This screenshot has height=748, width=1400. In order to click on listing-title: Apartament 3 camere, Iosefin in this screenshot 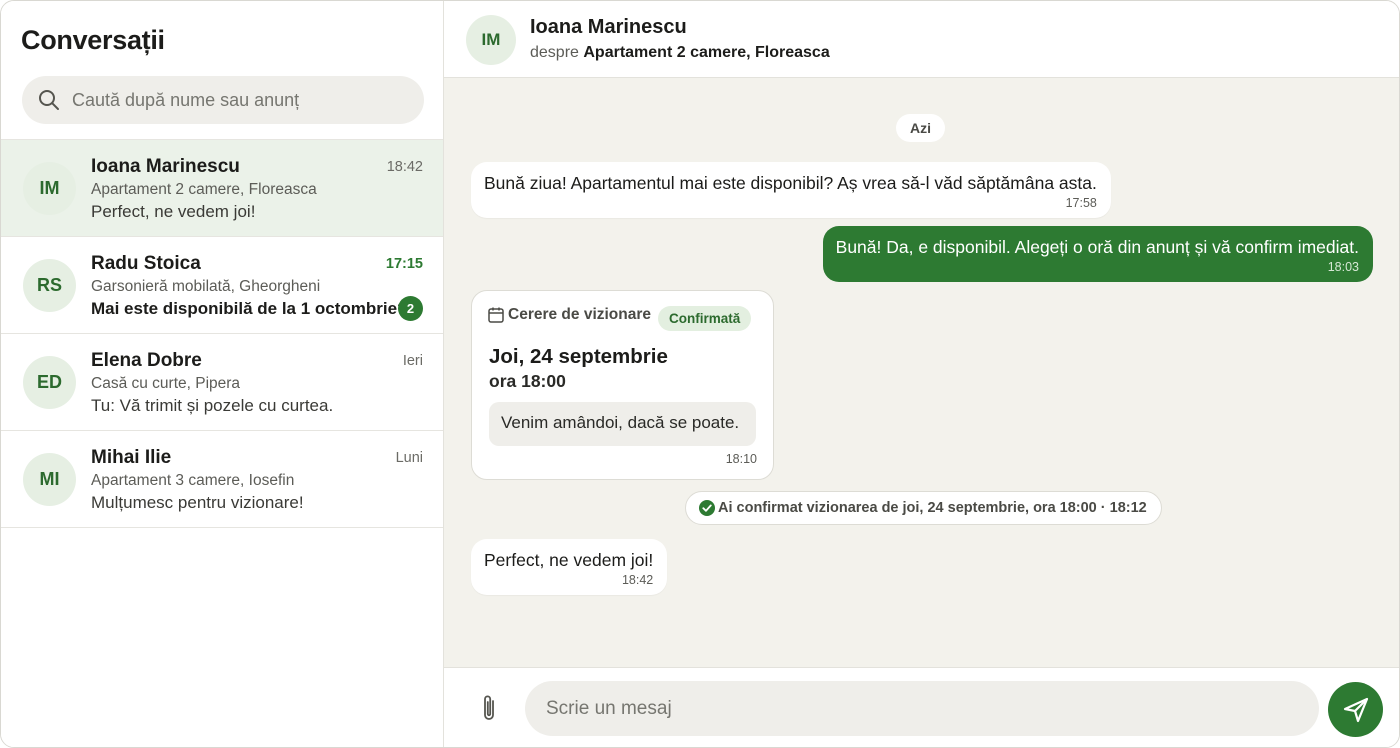, I will do `click(193, 480)`.